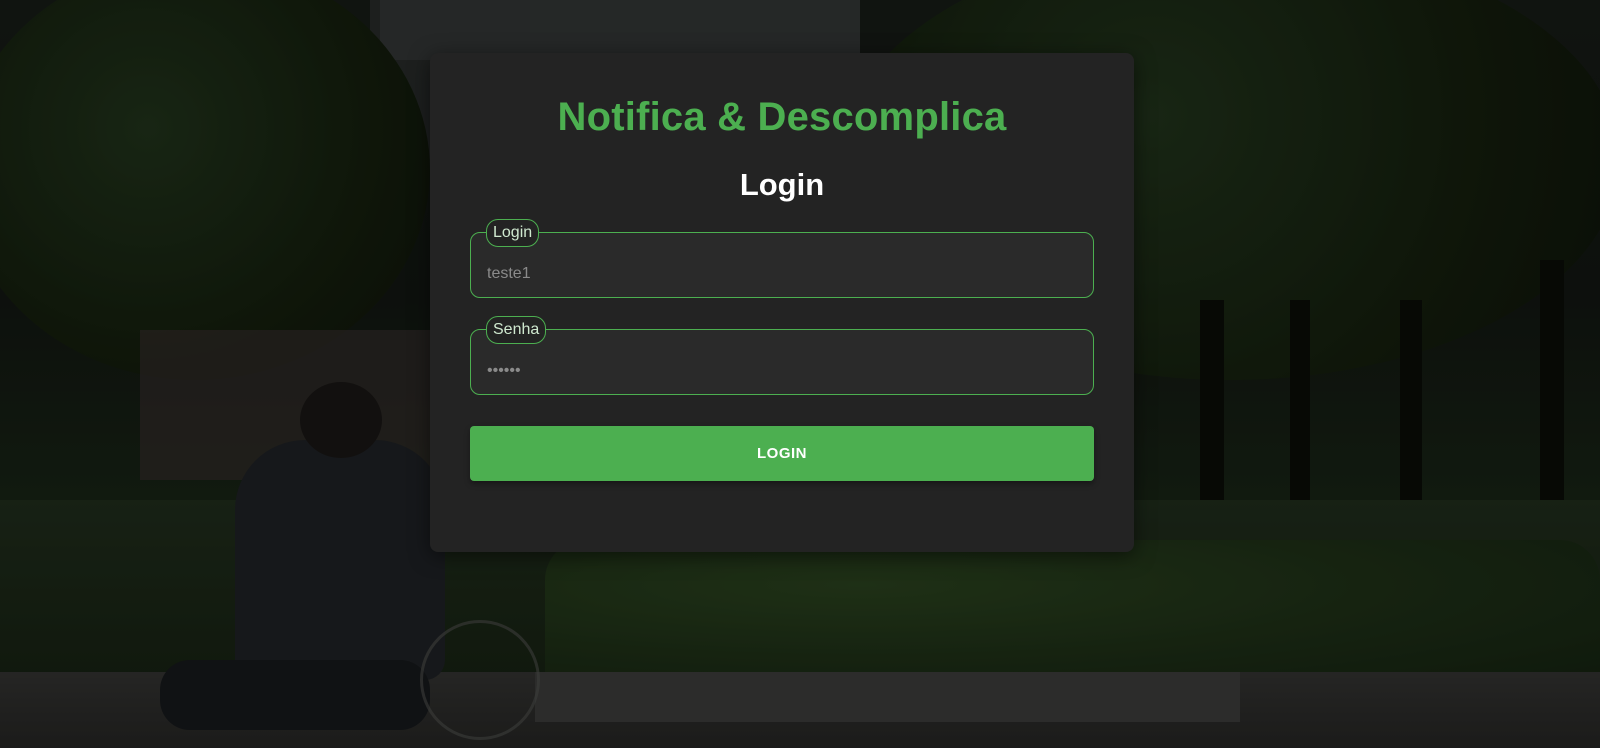  What do you see at coordinates (782, 265) in the screenshot?
I see `login-input` at bounding box center [782, 265].